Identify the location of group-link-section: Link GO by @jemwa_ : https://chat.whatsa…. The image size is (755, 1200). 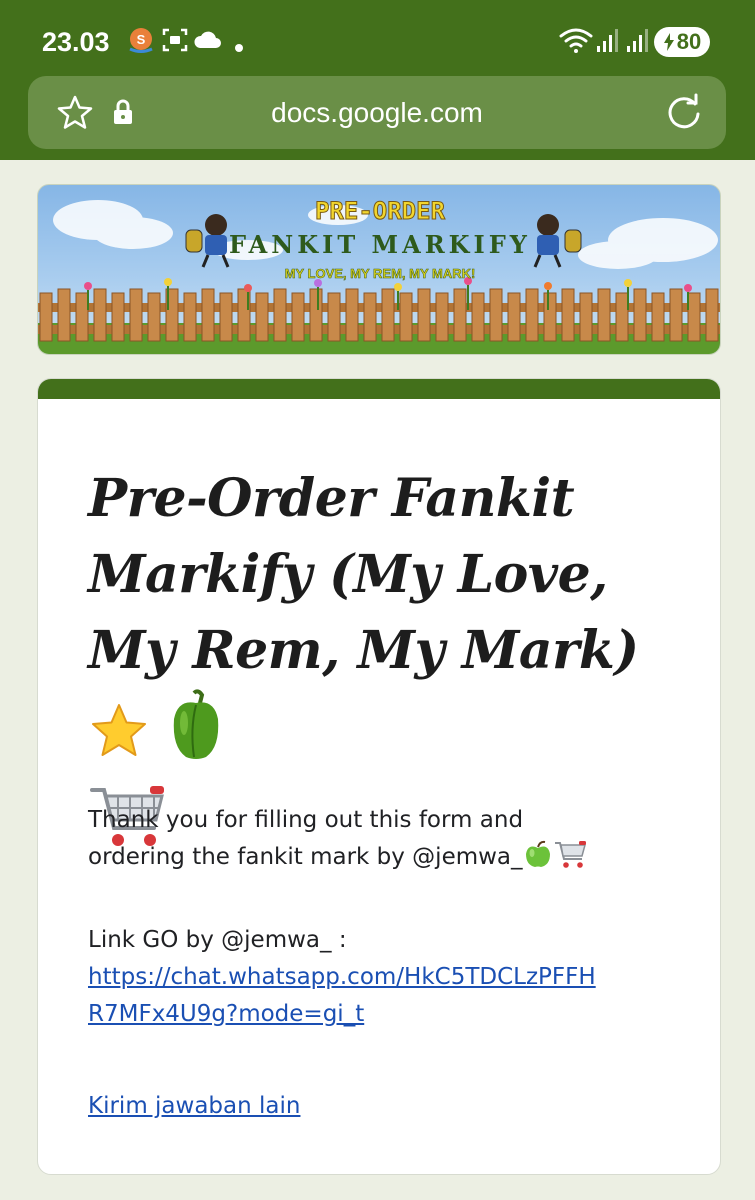
(388, 977).